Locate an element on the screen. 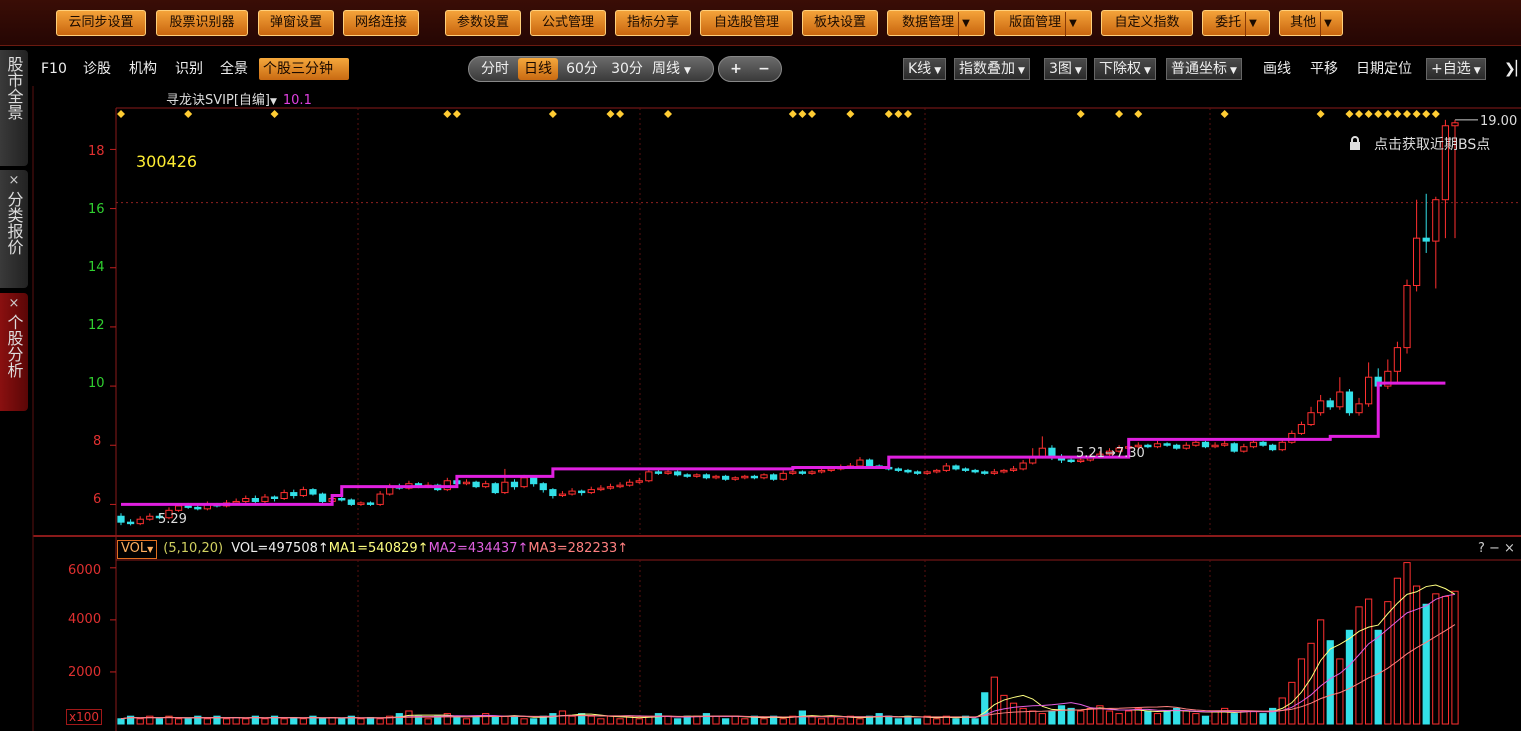  sidebar-collapse-icon: ❯▏ is located at coordinates (1512, 69).